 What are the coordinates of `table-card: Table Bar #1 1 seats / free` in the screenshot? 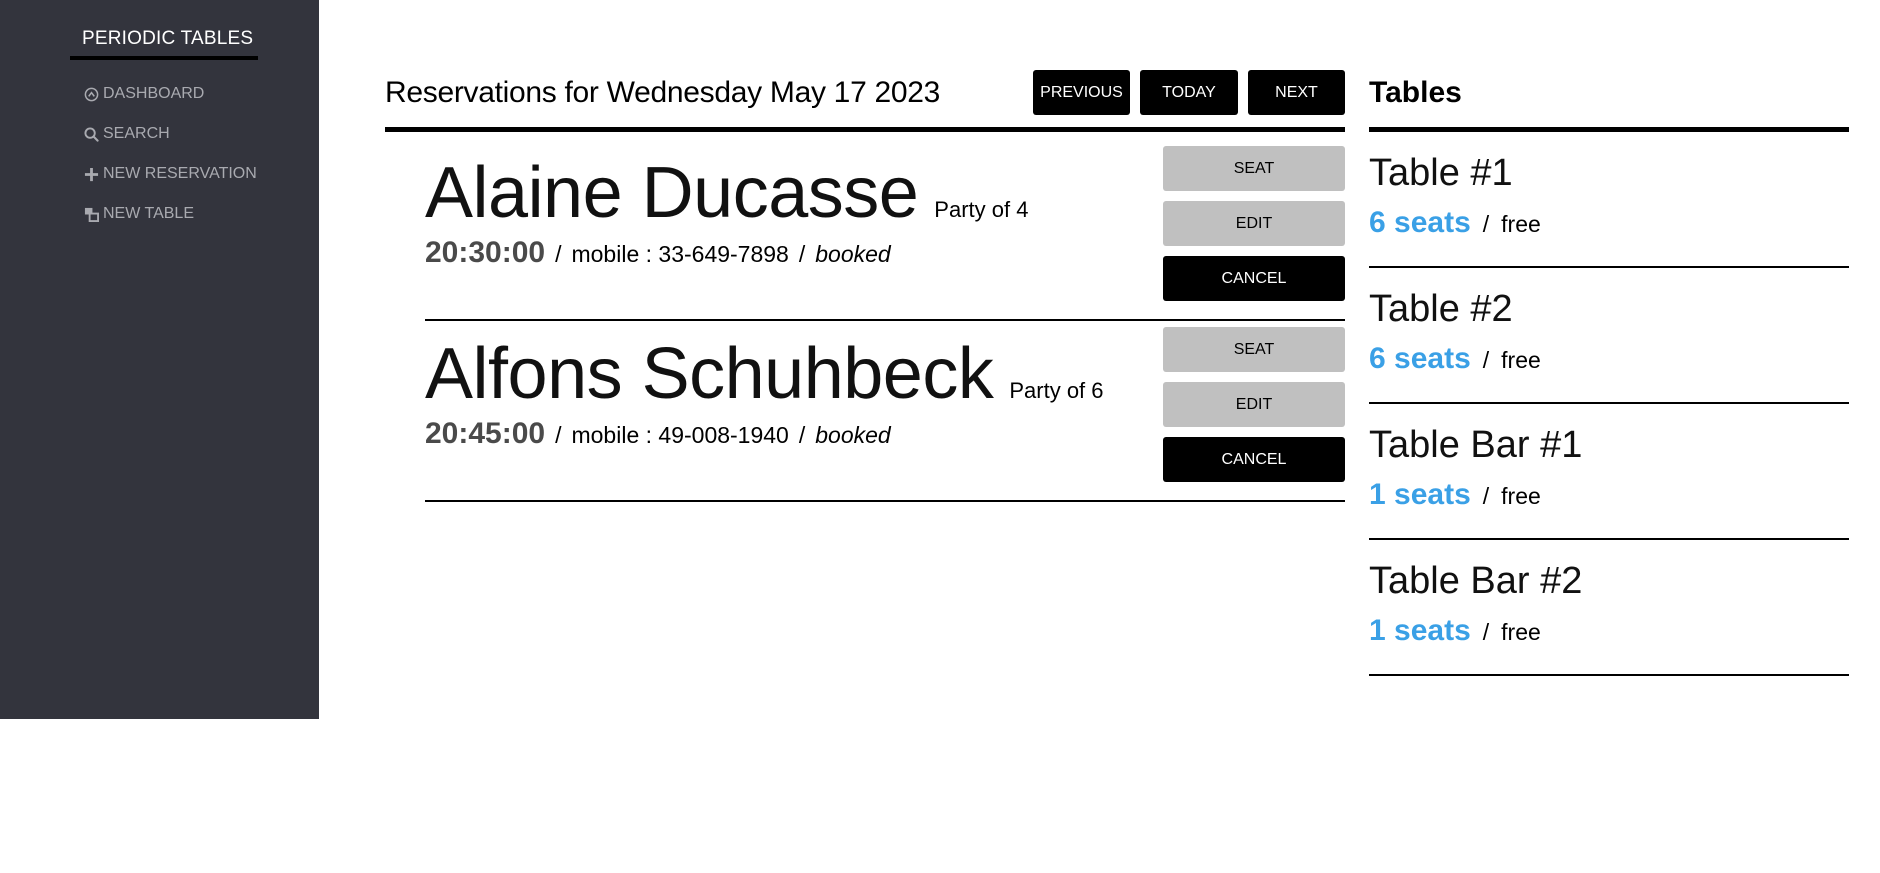 It's located at (1609, 472).